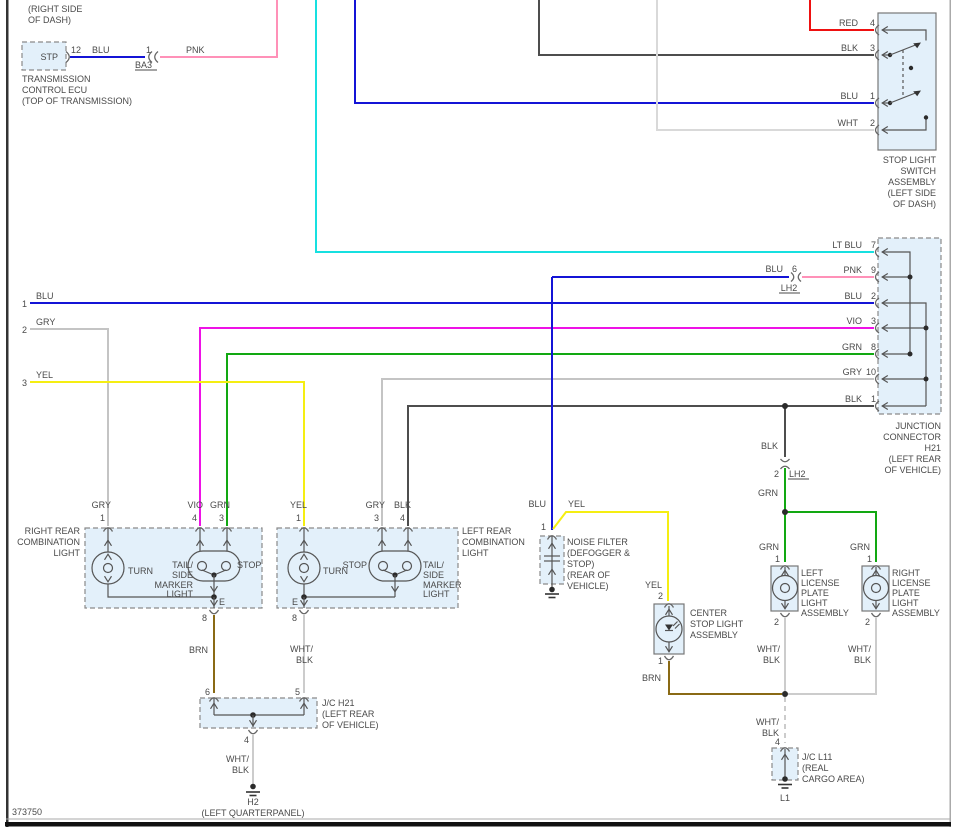 This screenshot has width=957, height=835. Describe the element at coordinates (258, 713) in the screenshot. I see `jc-h21-box` at that location.